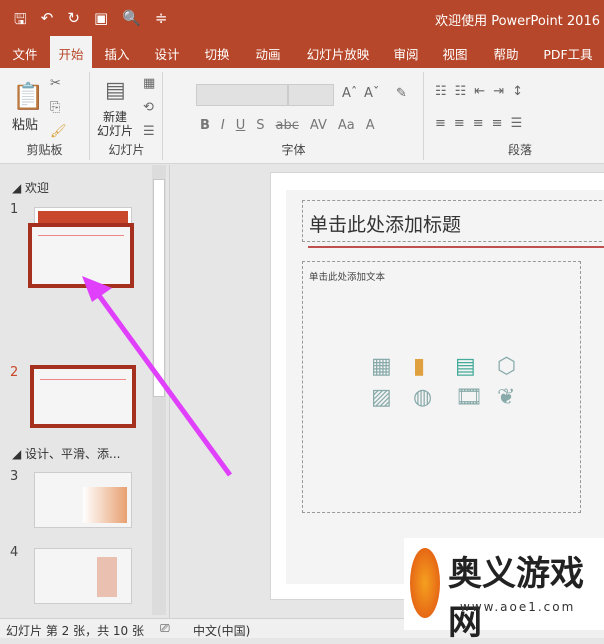 The height and width of the screenshot is (644, 604). Describe the element at coordinates (453, 221) in the screenshot. I see `title-placeholder: 单击此处添加标题` at that location.